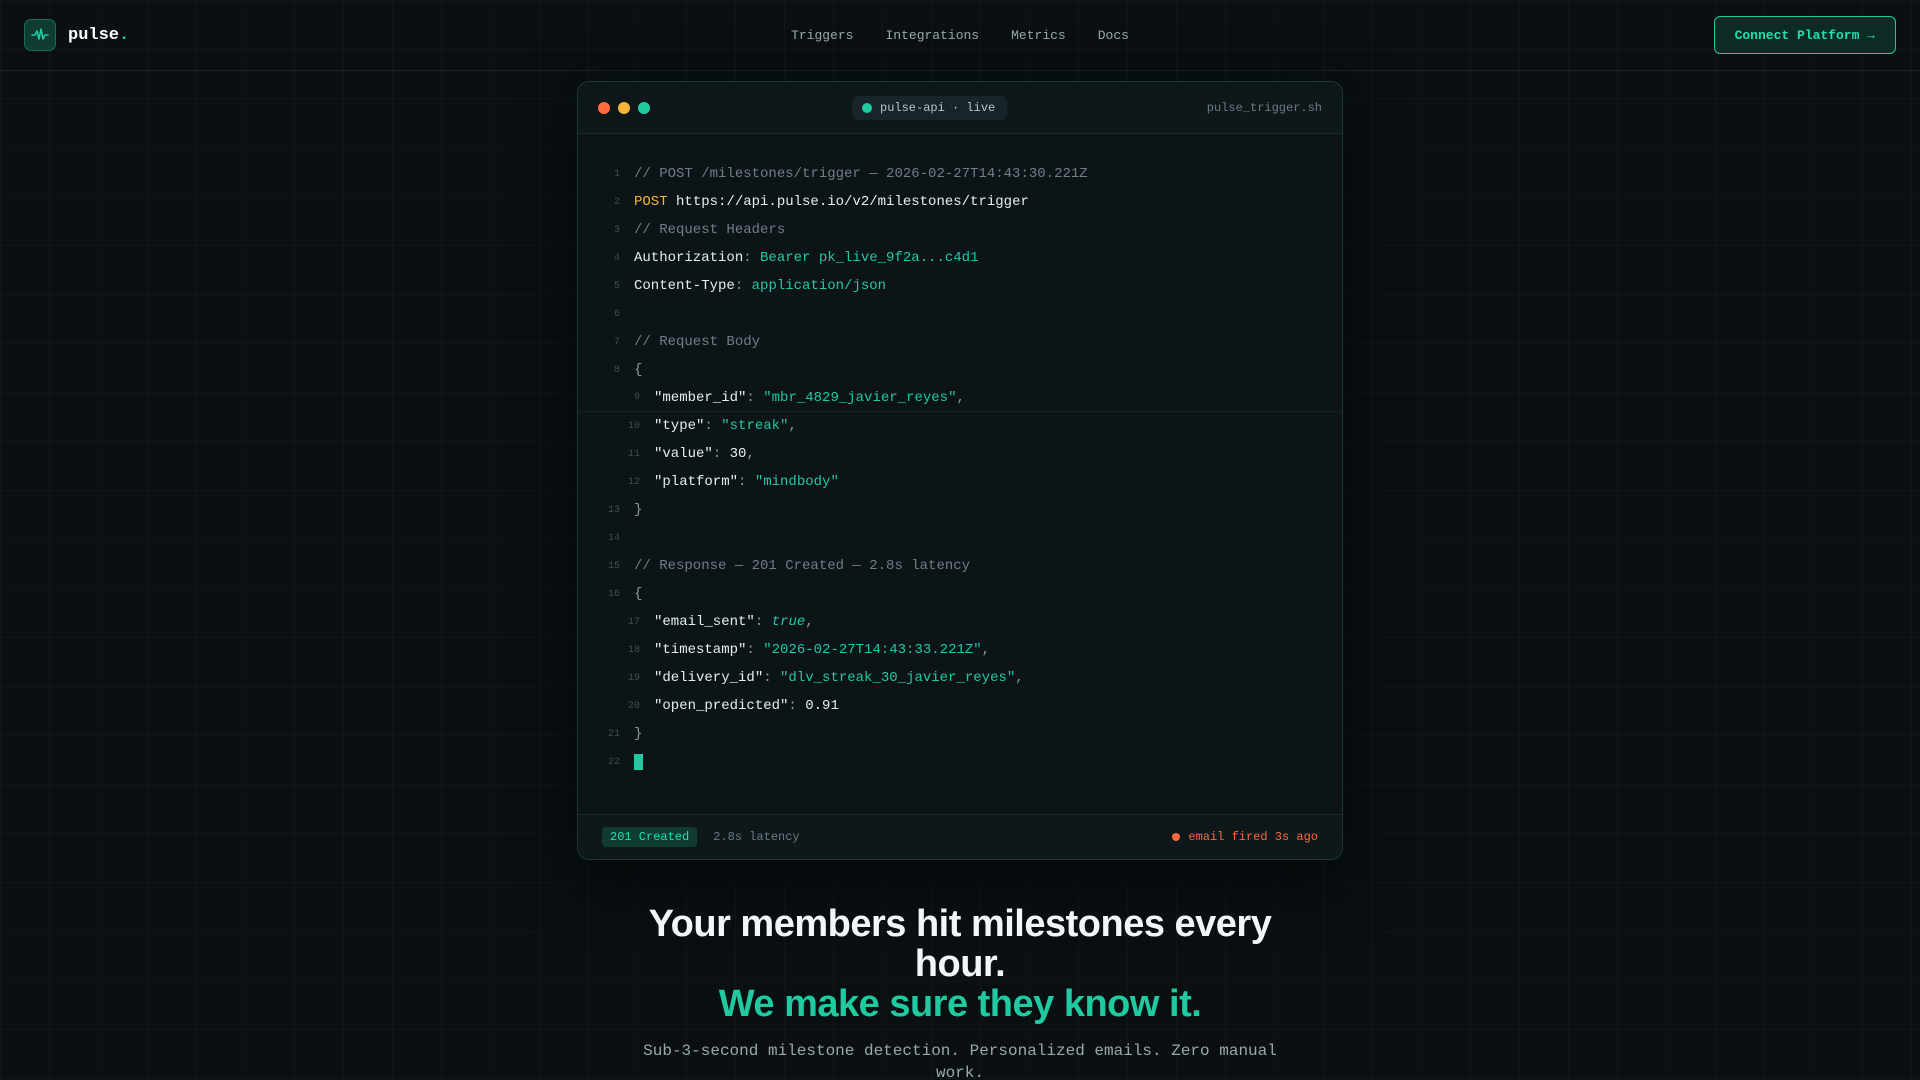 This screenshot has width=1920, height=1080. What do you see at coordinates (750, 286) in the screenshot?
I see `code-line: 5 Content-Type: application/json` at bounding box center [750, 286].